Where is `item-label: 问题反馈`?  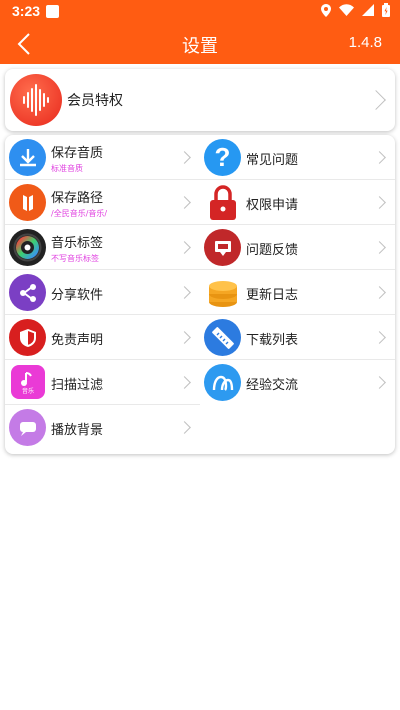 item-label: 问题反馈 is located at coordinates (272, 250).